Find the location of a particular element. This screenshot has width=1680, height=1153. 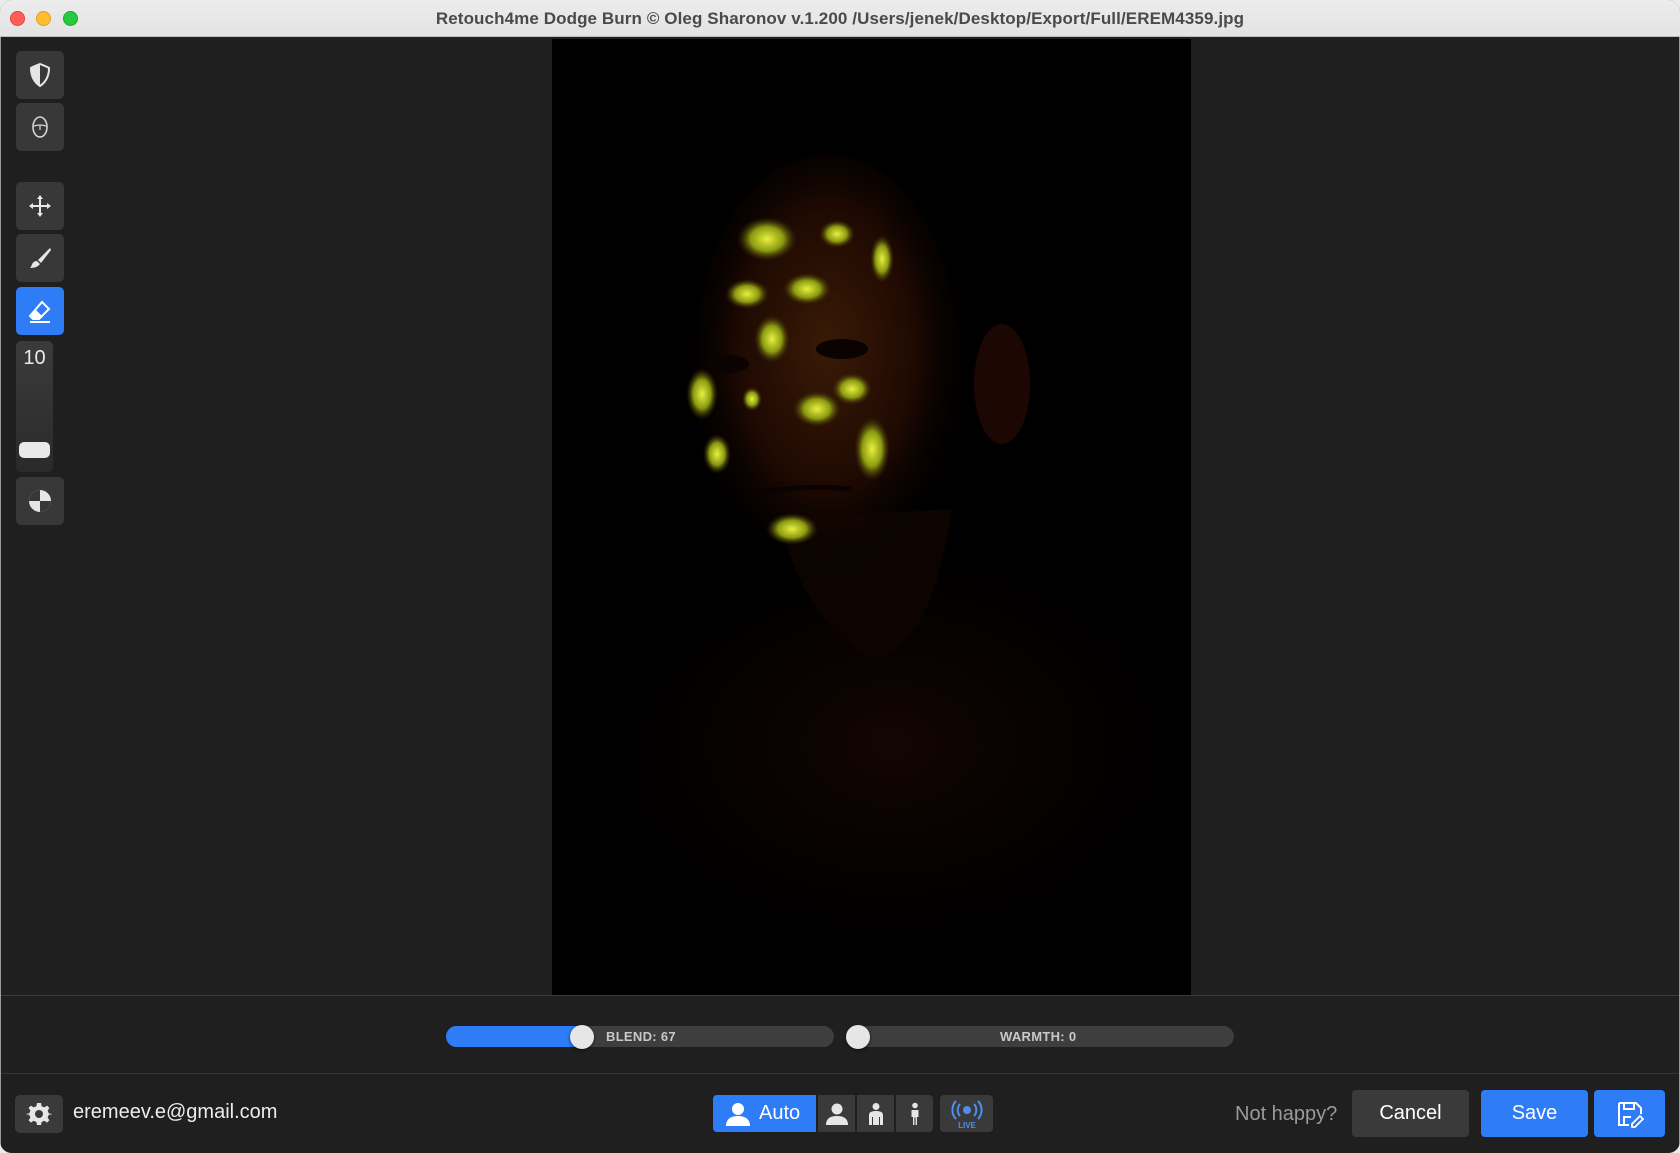

mode-auto-label: Auto is located at coordinates (780, 1113).